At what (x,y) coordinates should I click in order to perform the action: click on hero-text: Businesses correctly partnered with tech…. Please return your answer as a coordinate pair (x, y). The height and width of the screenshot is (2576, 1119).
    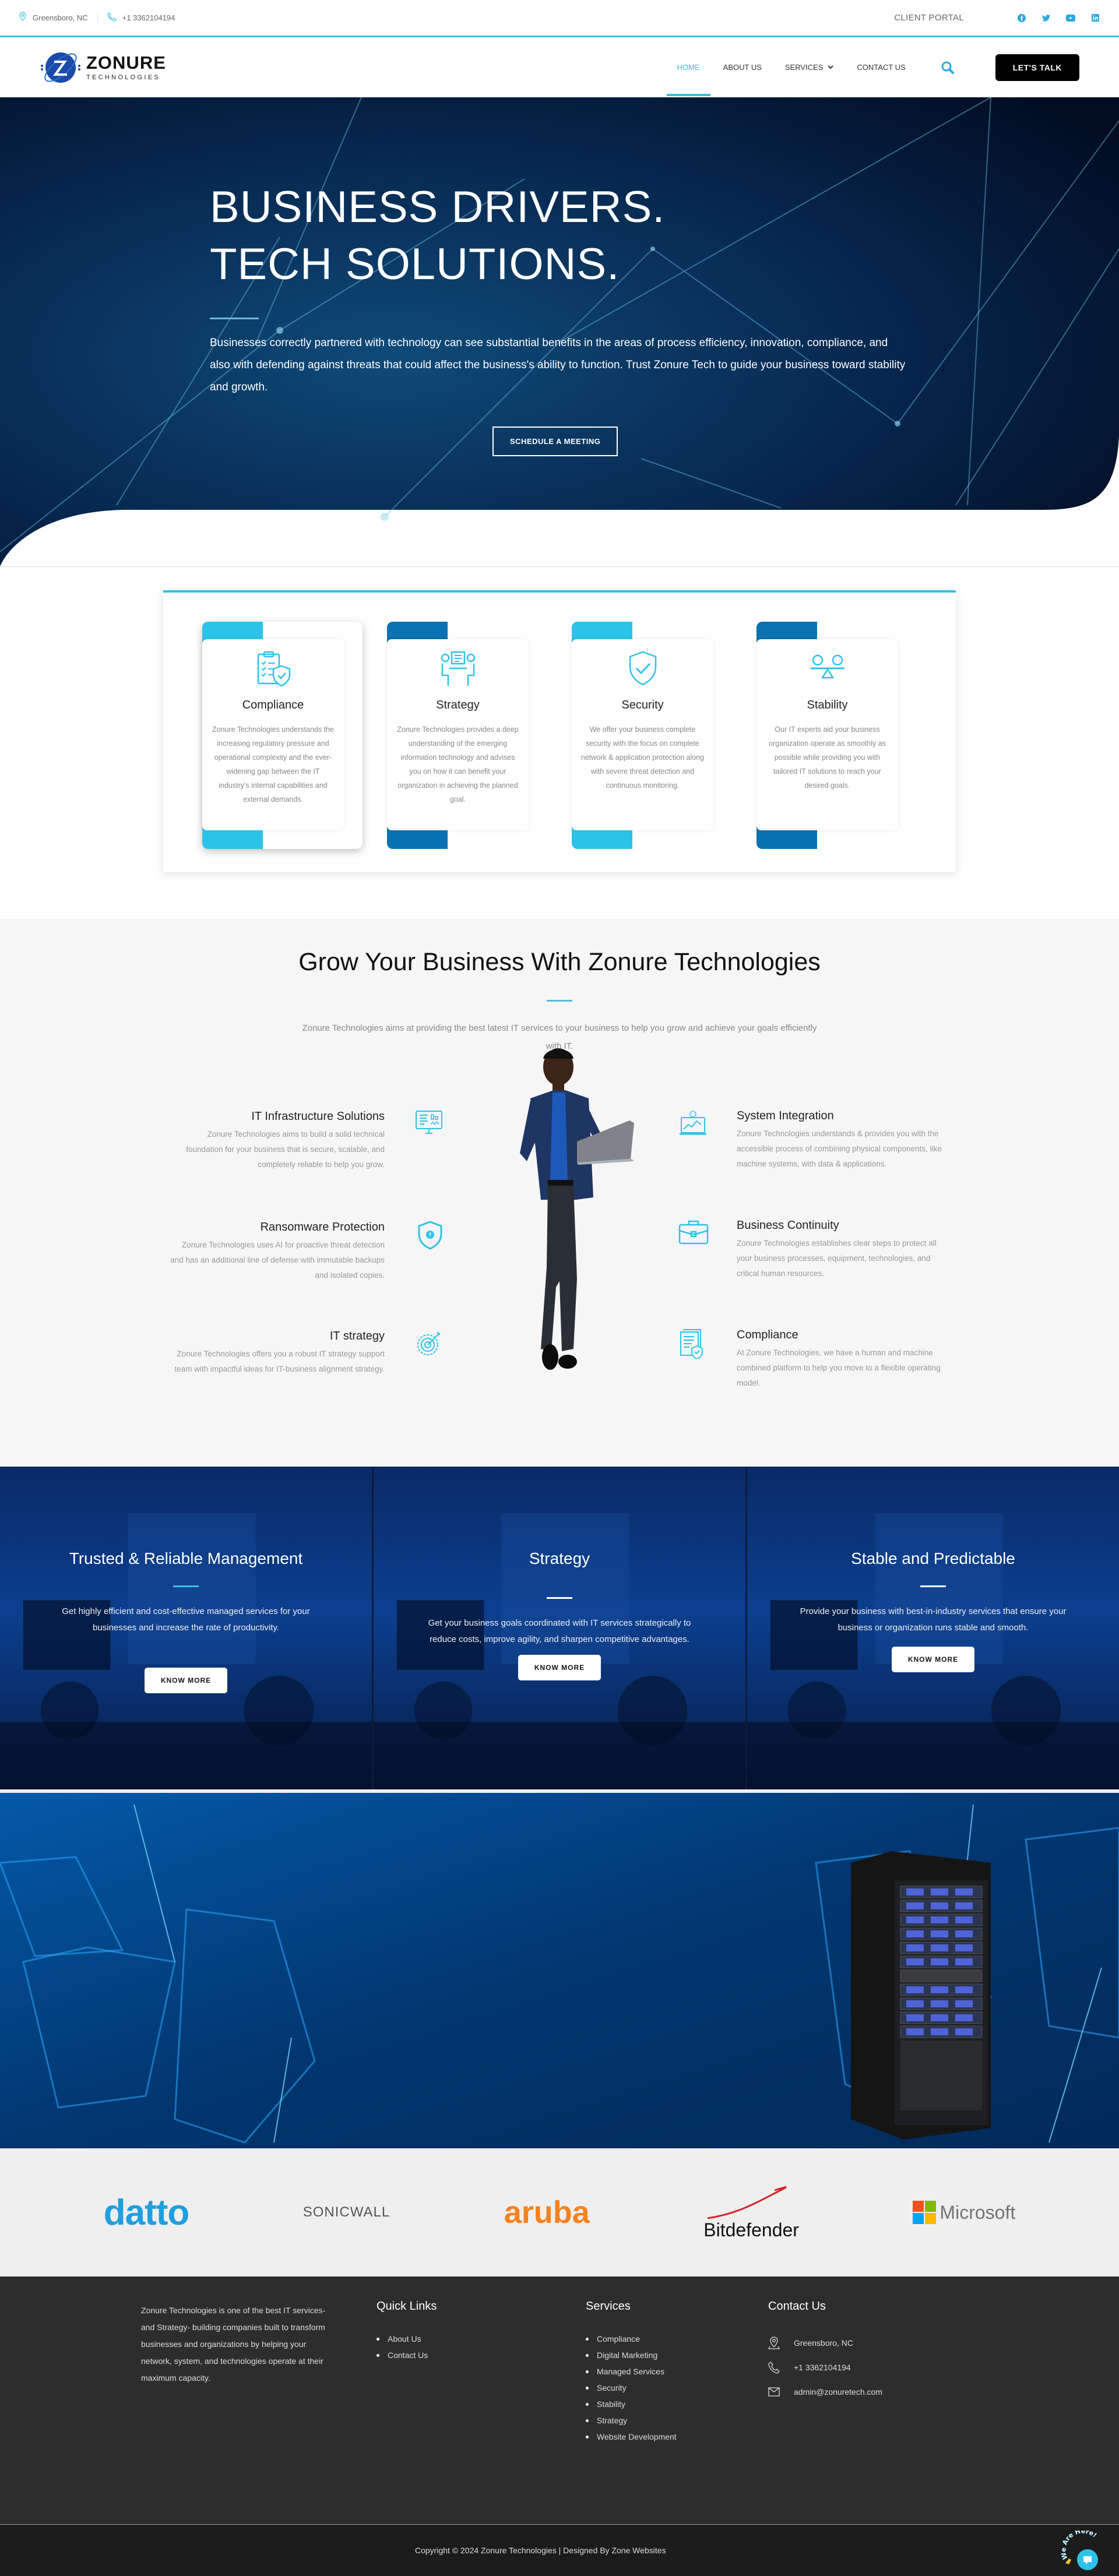
    Looking at the image, I should click on (558, 365).